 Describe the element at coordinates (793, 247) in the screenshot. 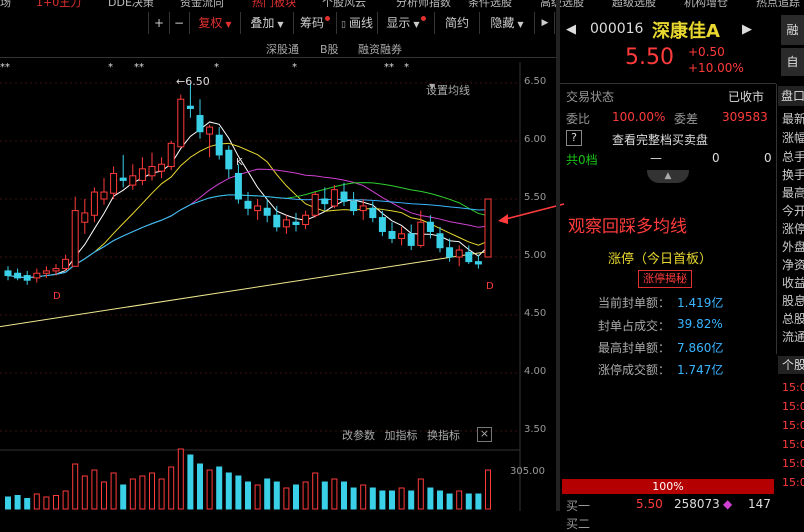

I see `side-item: 外盘` at that location.